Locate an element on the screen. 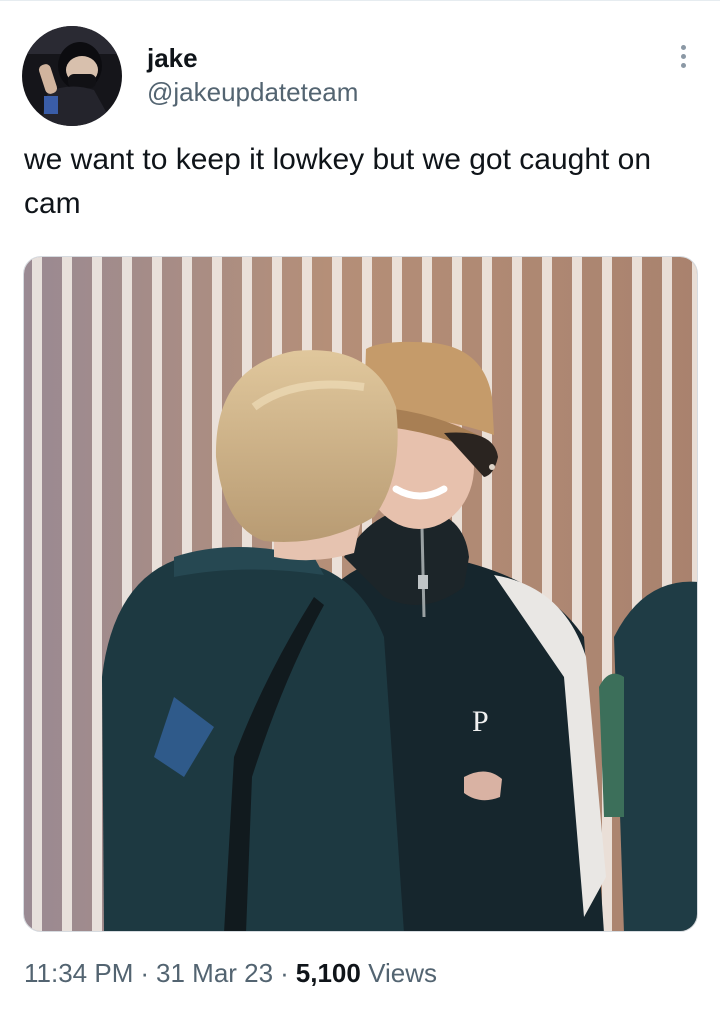 The height and width of the screenshot is (1014, 720). views-label: Views is located at coordinates (402, 973).